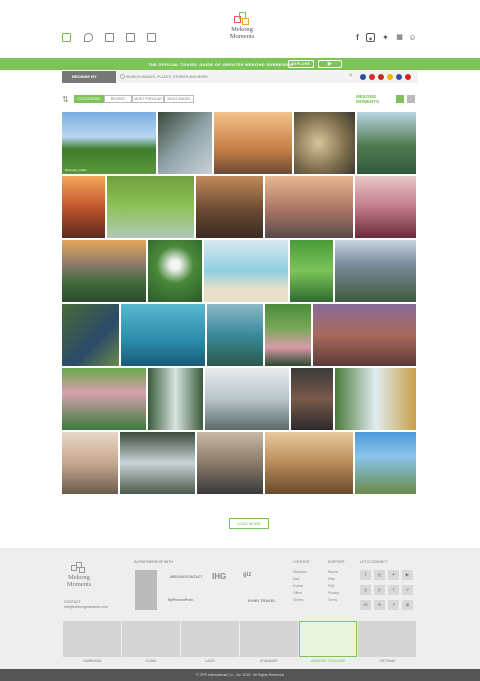  I want to click on partner-logo: MyPhnomPenh, so click(180, 600).